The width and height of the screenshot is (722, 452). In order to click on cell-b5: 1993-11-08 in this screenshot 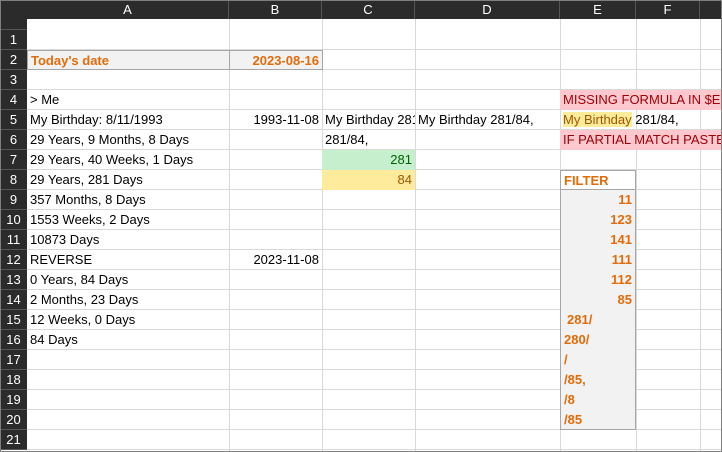, I will do `click(275, 120)`.